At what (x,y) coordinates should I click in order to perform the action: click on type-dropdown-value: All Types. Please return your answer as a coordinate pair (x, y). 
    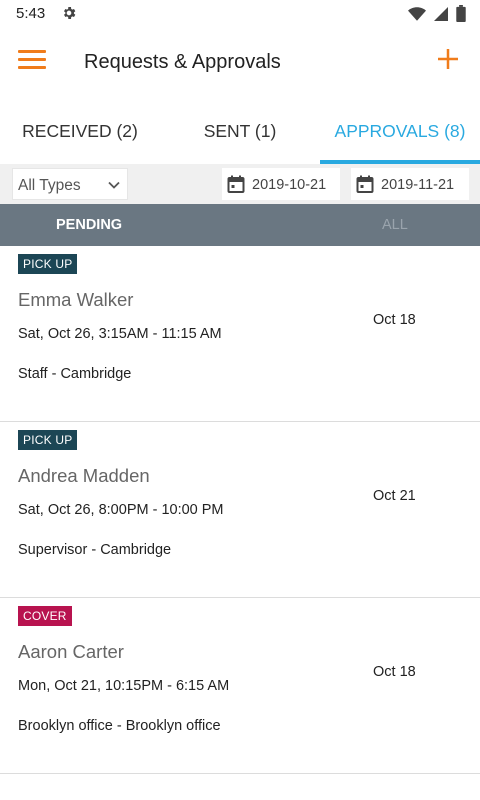
    Looking at the image, I should click on (49, 185).